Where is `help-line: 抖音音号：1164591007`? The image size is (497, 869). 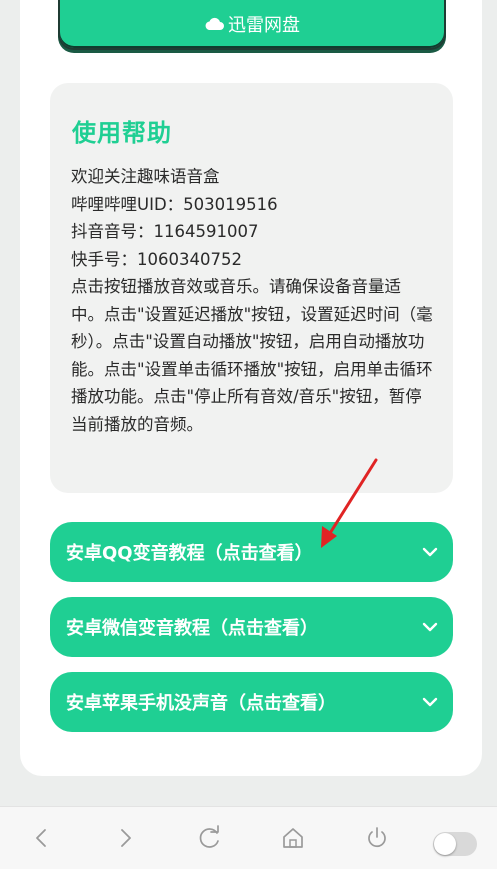 help-line: 抖音音号：1164591007 is located at coordinates (165, 231).